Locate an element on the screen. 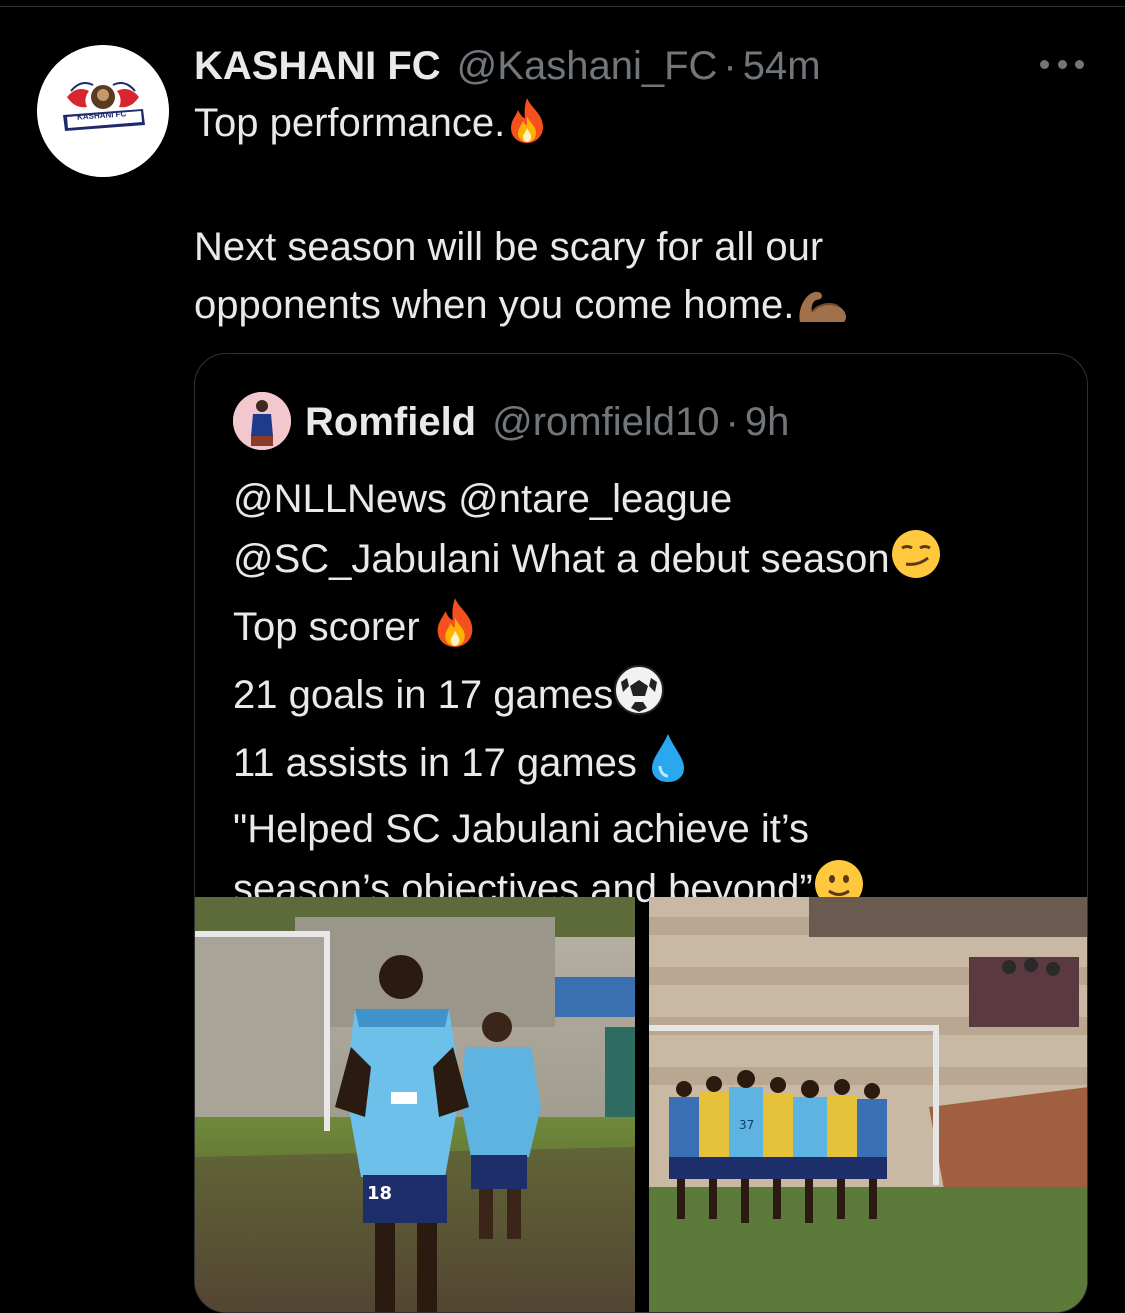 The width and height of the screenshot is (1125, 1313). more-options-icon is located at coordinates (1062, 64).